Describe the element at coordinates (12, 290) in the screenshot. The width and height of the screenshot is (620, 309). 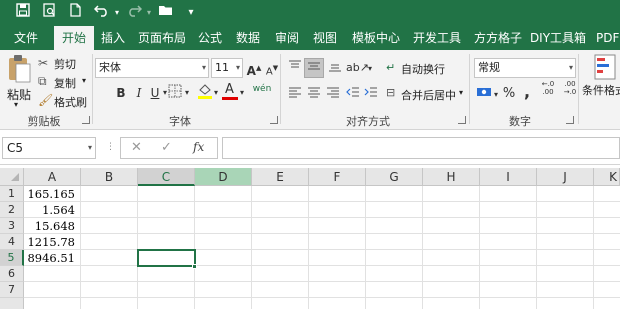
I see `row-header-7: 7` at that location.